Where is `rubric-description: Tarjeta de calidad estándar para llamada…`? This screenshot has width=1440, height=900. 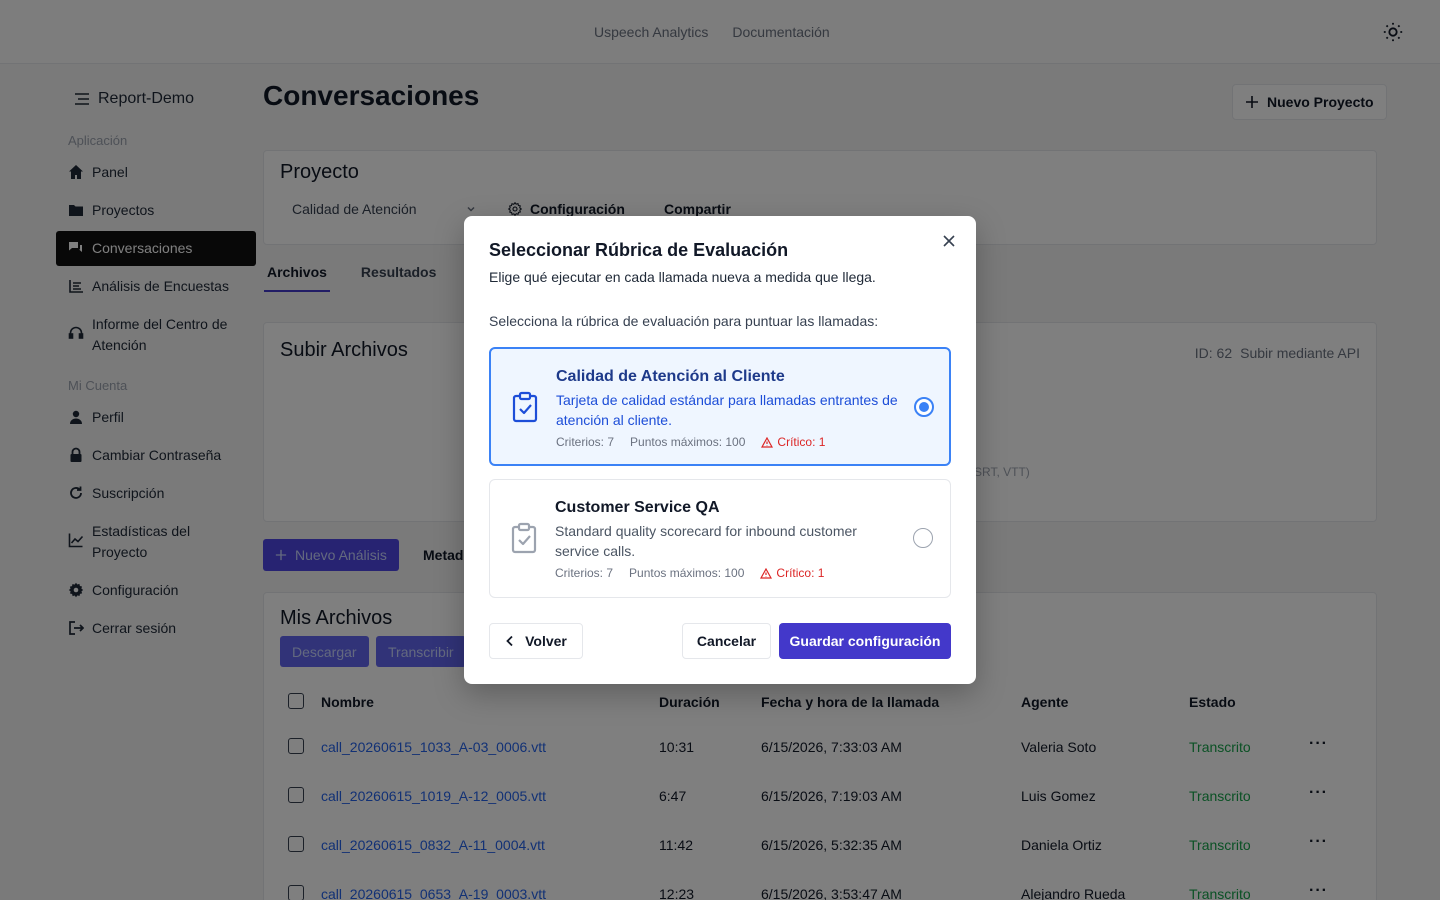 rubric-description: Tarjeta de calidad estándar para llamada… is located at coordinates (727, 410).